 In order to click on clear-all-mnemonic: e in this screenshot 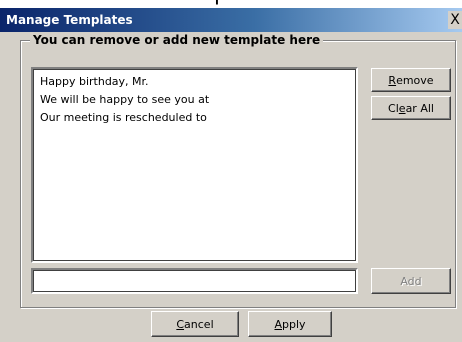, I will do `click(402, 108)`.